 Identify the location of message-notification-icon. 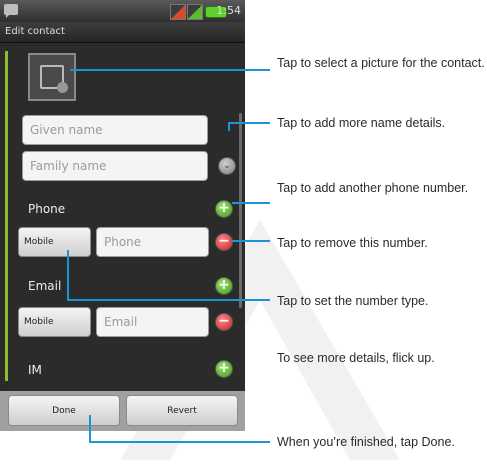
(11, 11).